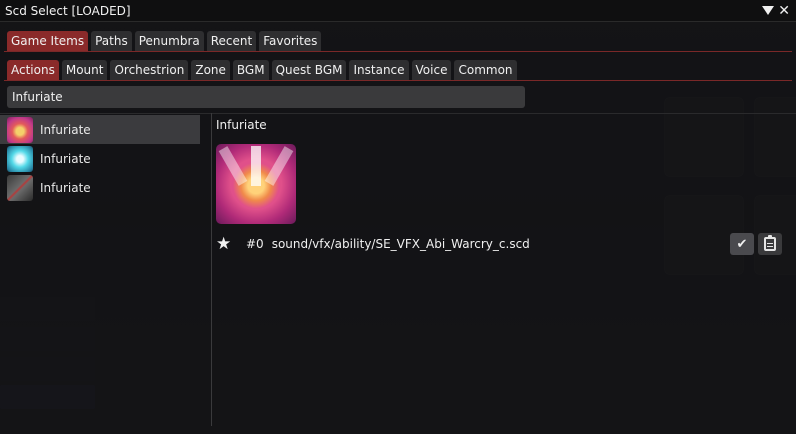 This screenshot has height=434, width=796. I want to click on tab-zone: Zone, so click(210, 70).